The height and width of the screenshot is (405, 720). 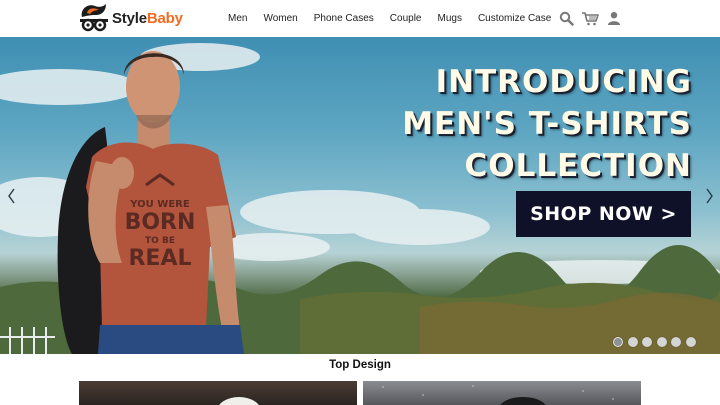 I want to click on user-icon, so click(x=614, y=18).